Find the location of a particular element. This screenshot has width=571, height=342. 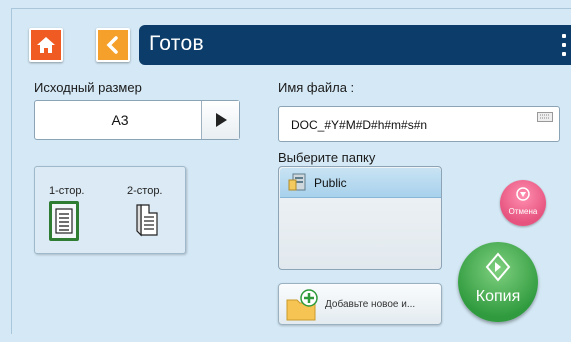

chevron-left-icon is located at coordinates (112, 45).